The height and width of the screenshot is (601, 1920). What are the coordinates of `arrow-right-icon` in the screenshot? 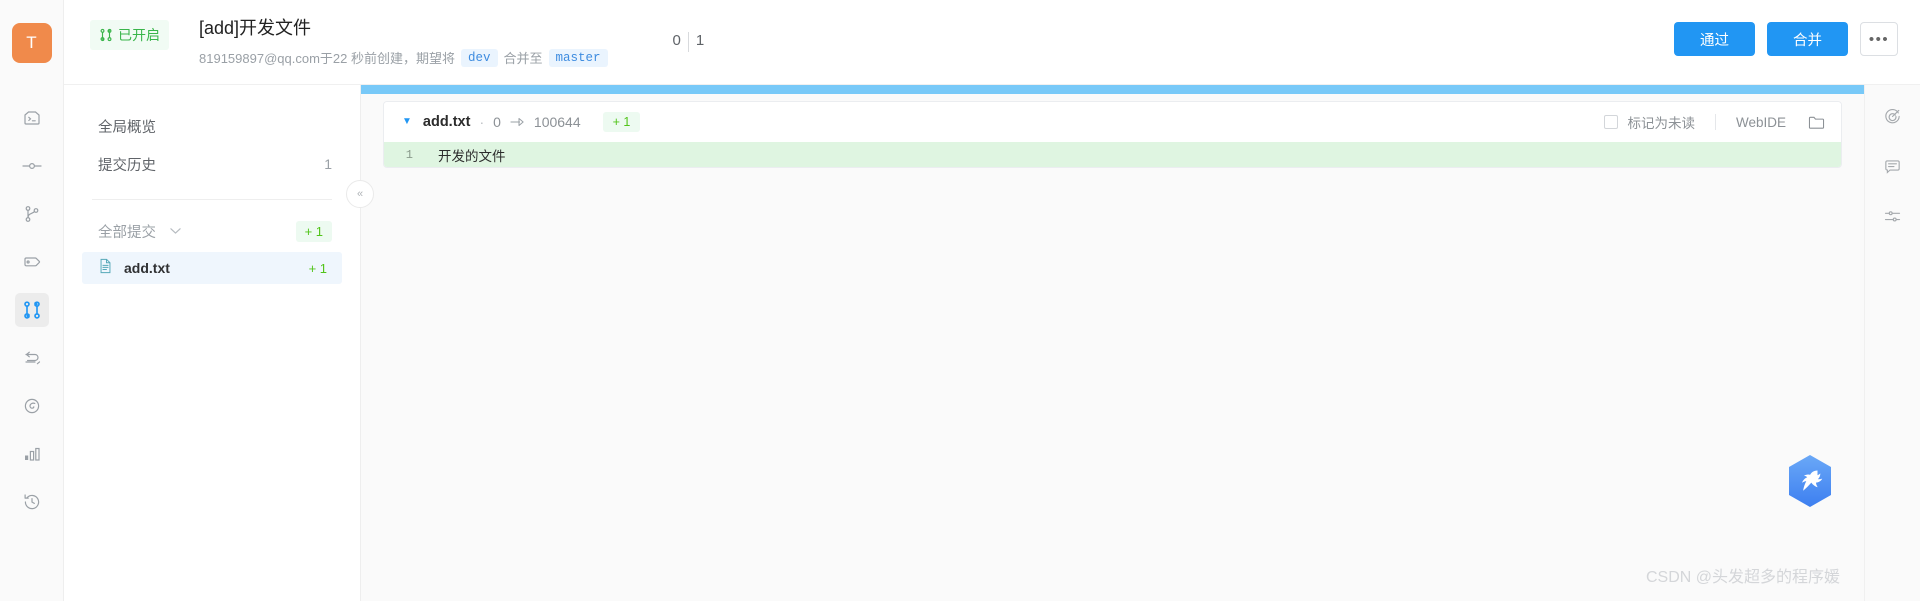 It's located at (517, 122).